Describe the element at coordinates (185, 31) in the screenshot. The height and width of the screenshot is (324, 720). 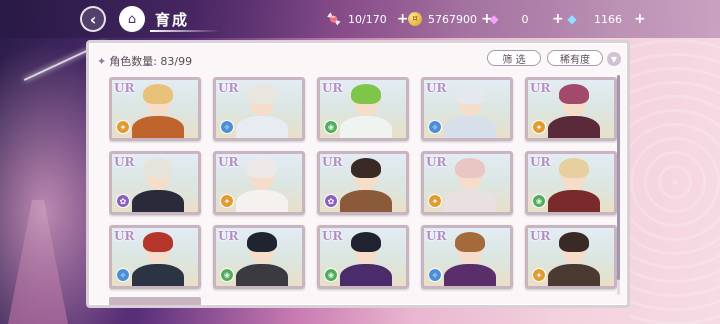
I see `title-underline` at that location.